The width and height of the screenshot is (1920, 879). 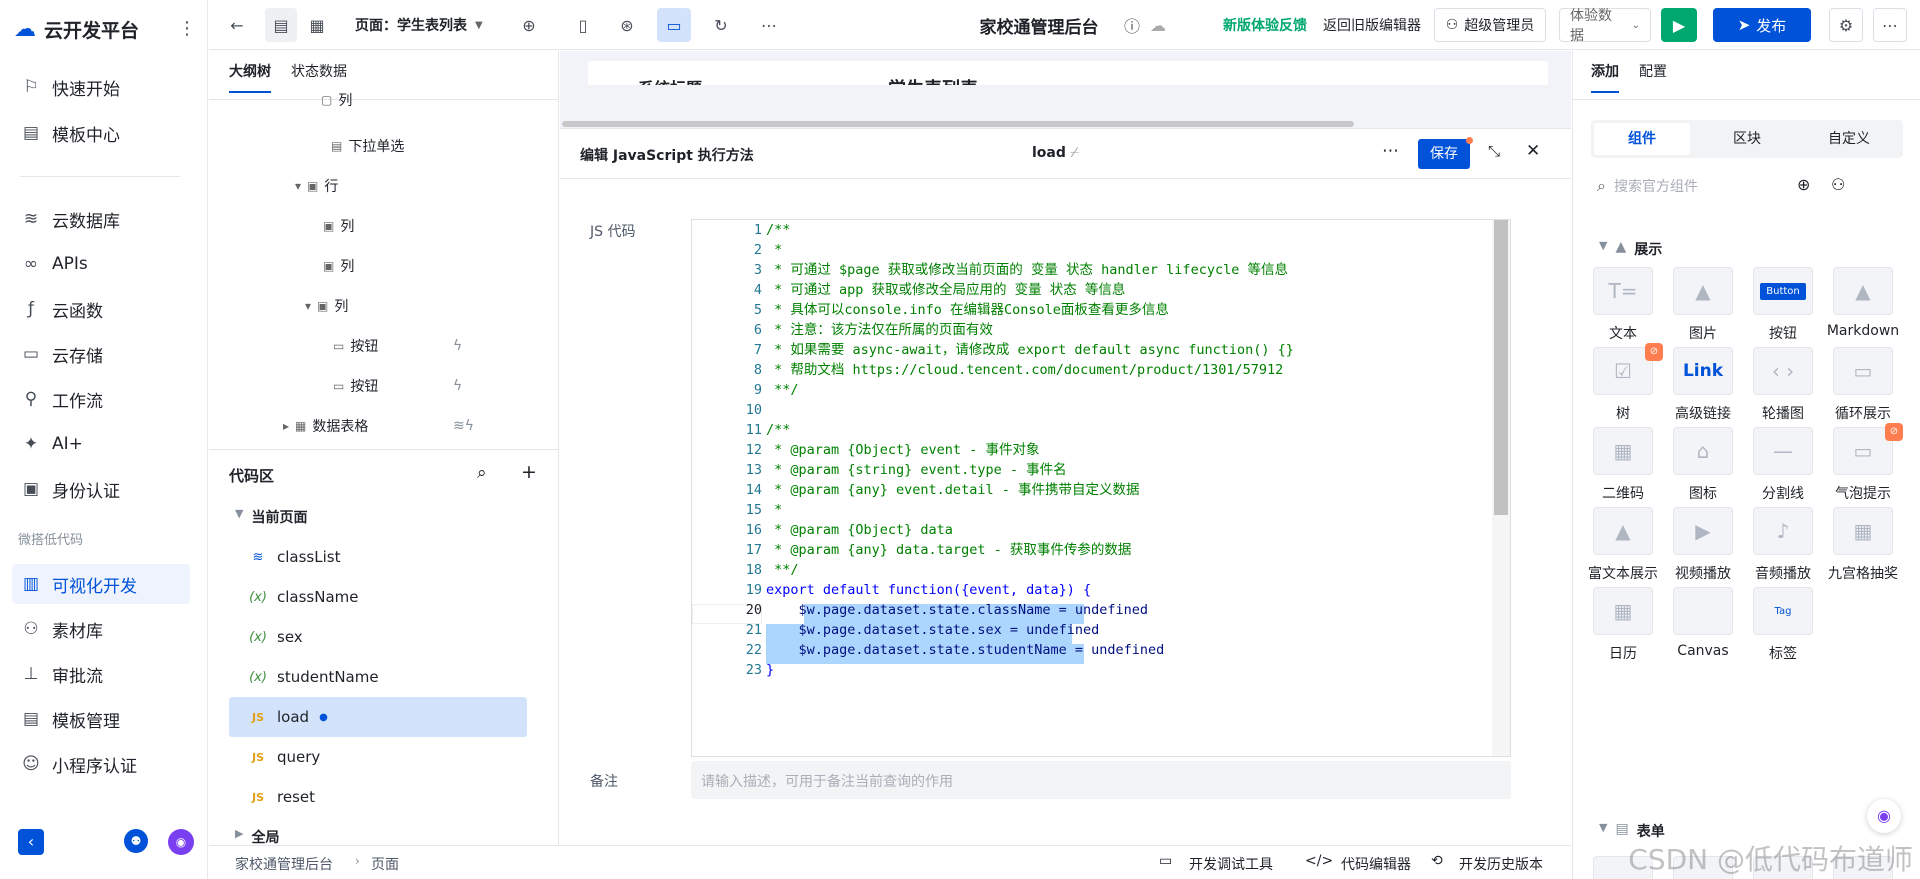 I want to click on seg-tab-custom: 自定义, so click(x=1849, y=139).